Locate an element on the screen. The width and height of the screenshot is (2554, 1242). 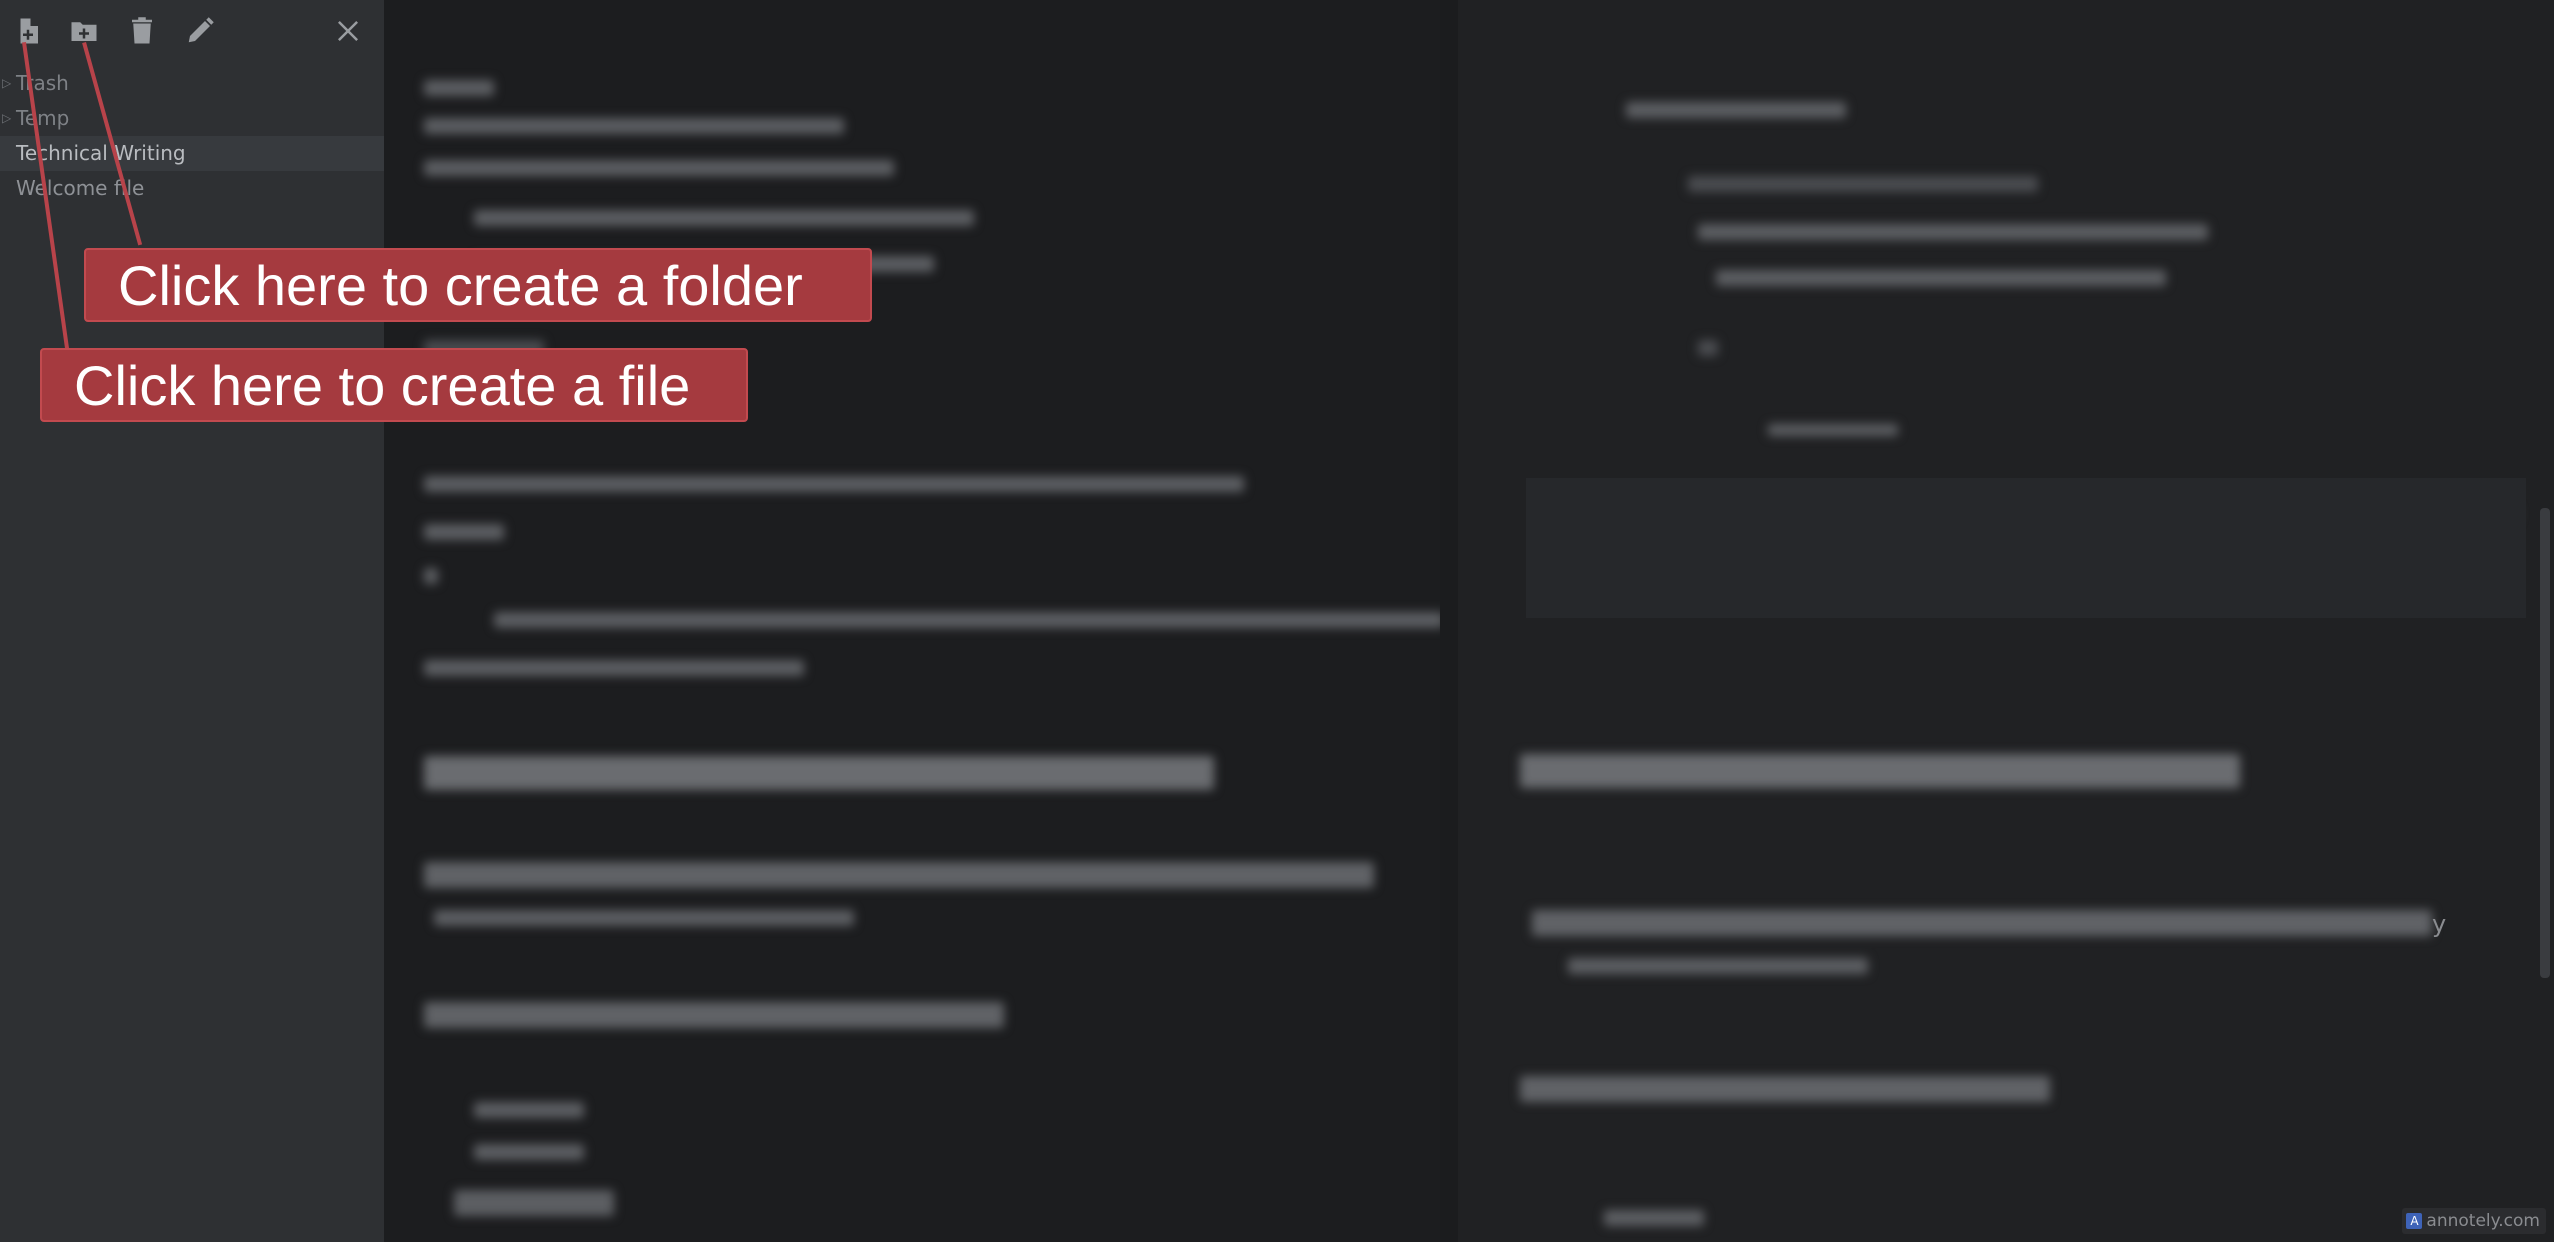
callout-text: Click here to create a file is located at coordinates (382, 385).